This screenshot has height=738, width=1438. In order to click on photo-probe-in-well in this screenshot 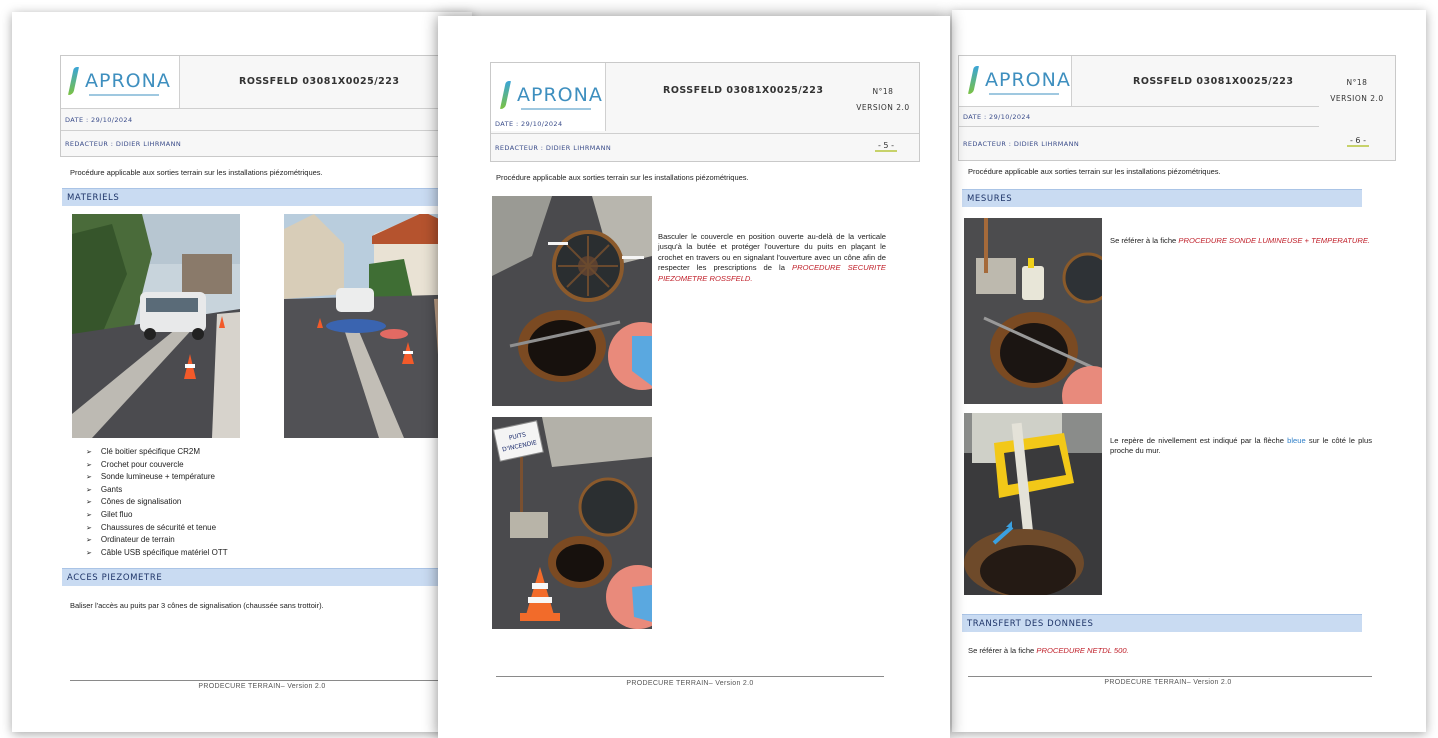, I will do `click(1033, 311)`.